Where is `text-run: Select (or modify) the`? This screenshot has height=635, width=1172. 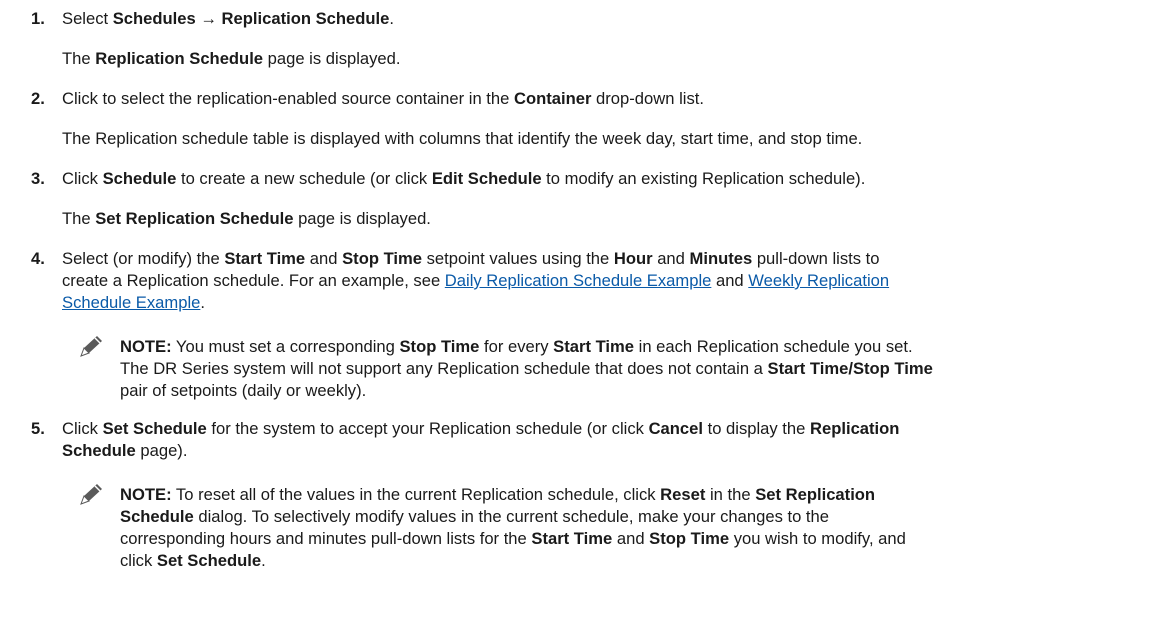
text-run: Select (or modify) the is located at coordinates (143, 258).